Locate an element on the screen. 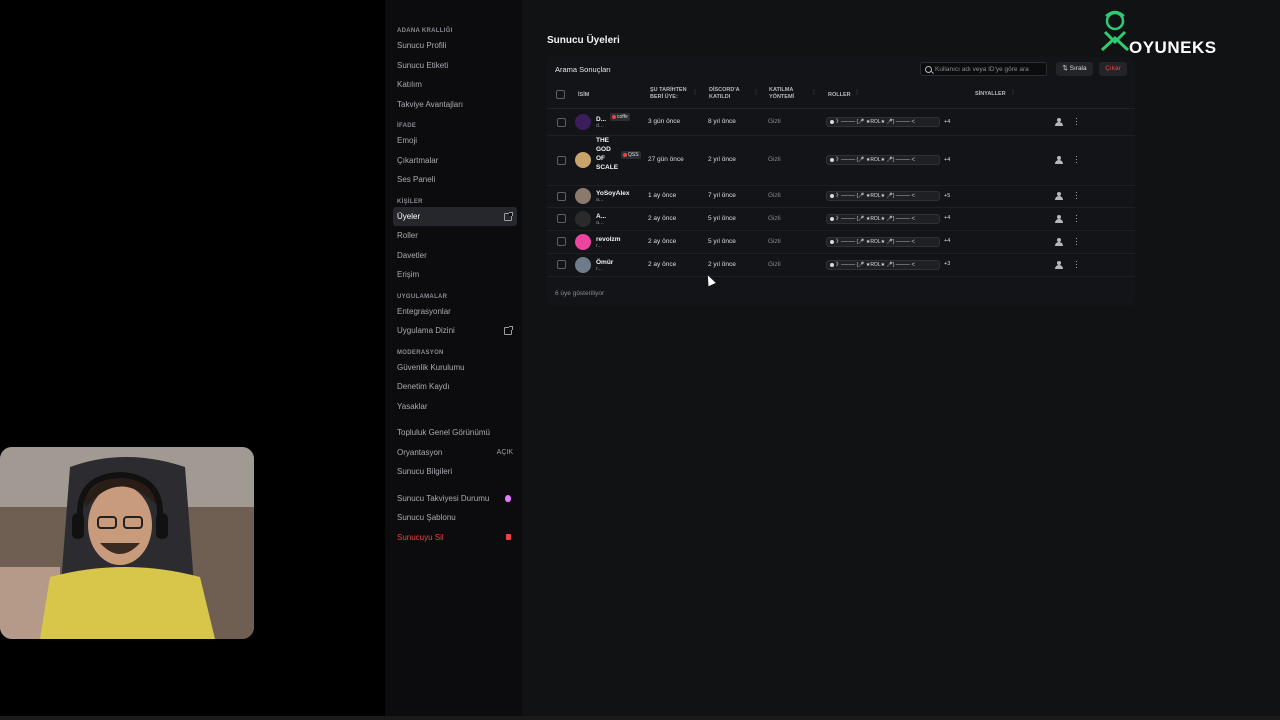  column-header-member-since: ŞU TARİHTEN BERİ ÜYE: is located at coordinates (668, 94).